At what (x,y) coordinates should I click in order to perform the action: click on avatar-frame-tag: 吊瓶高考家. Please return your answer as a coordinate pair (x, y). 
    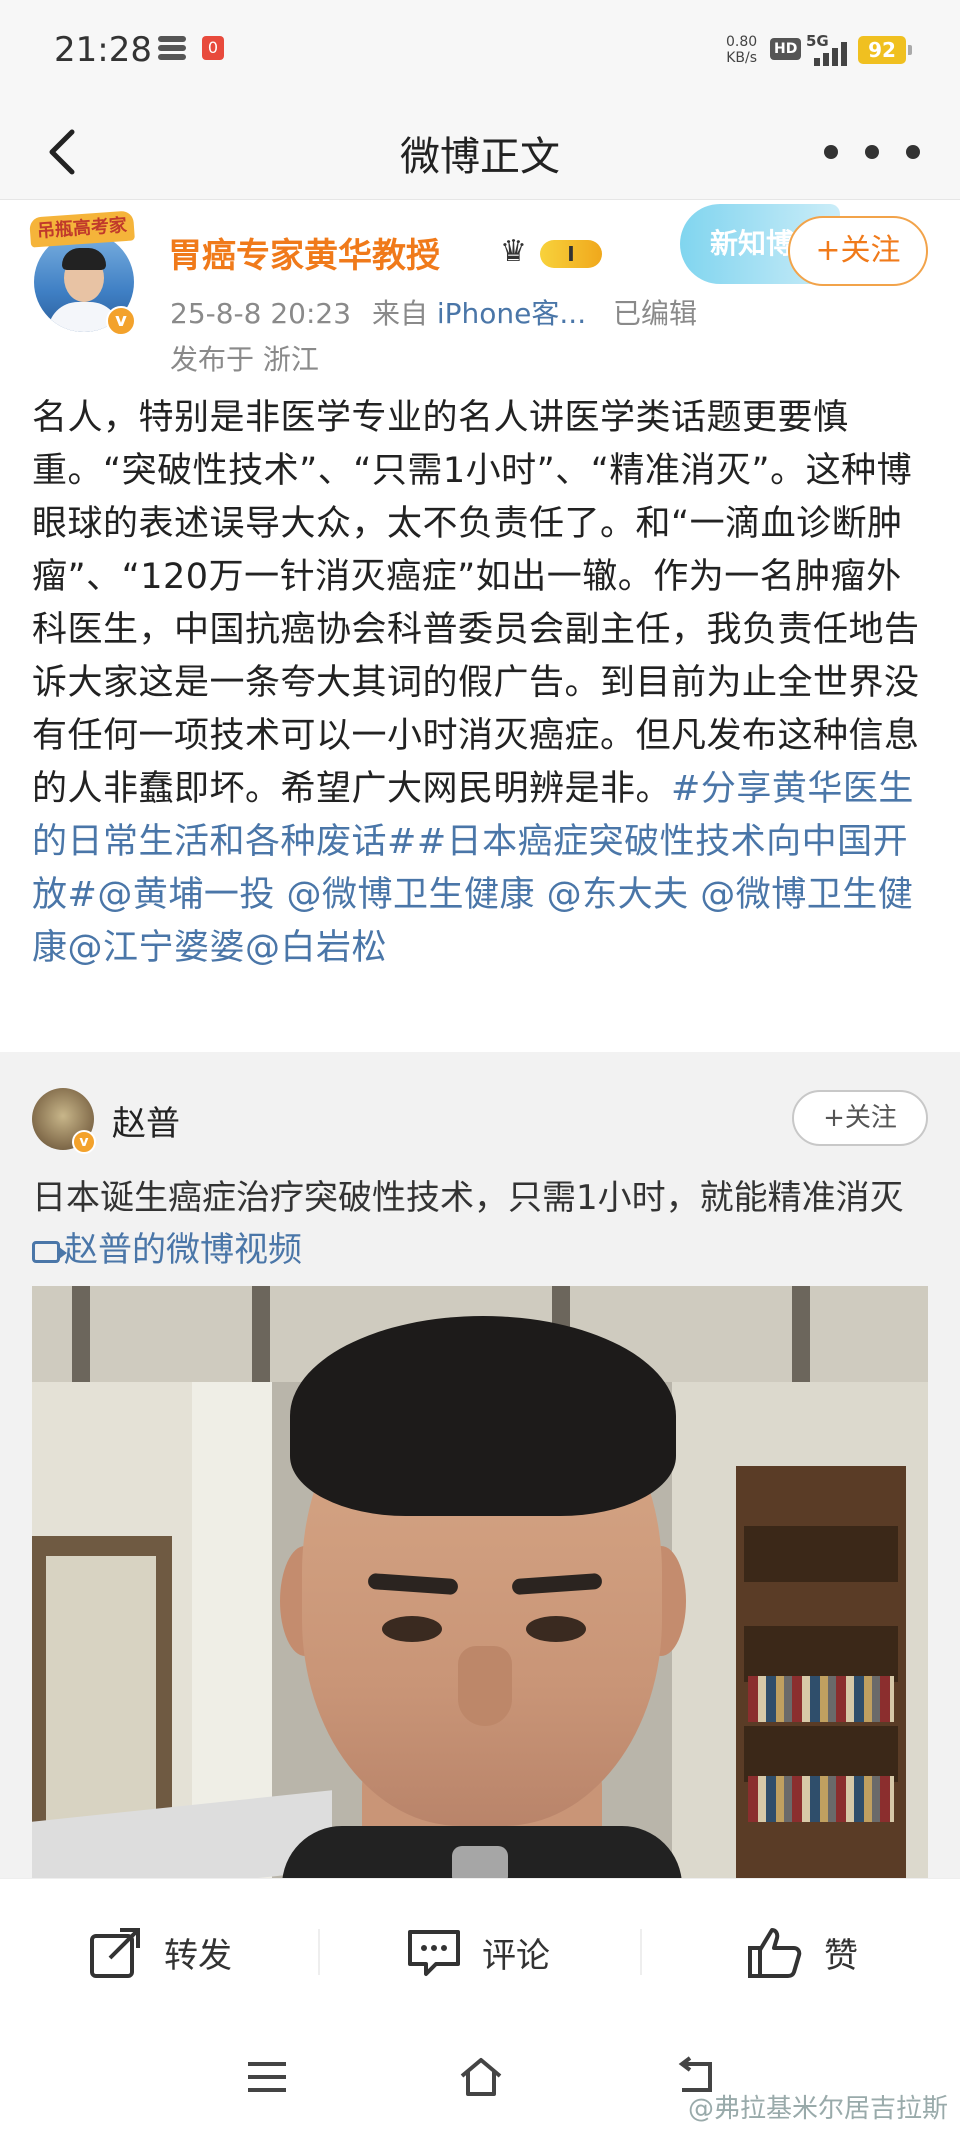
    Looking at the image, I should click on (82, 229).